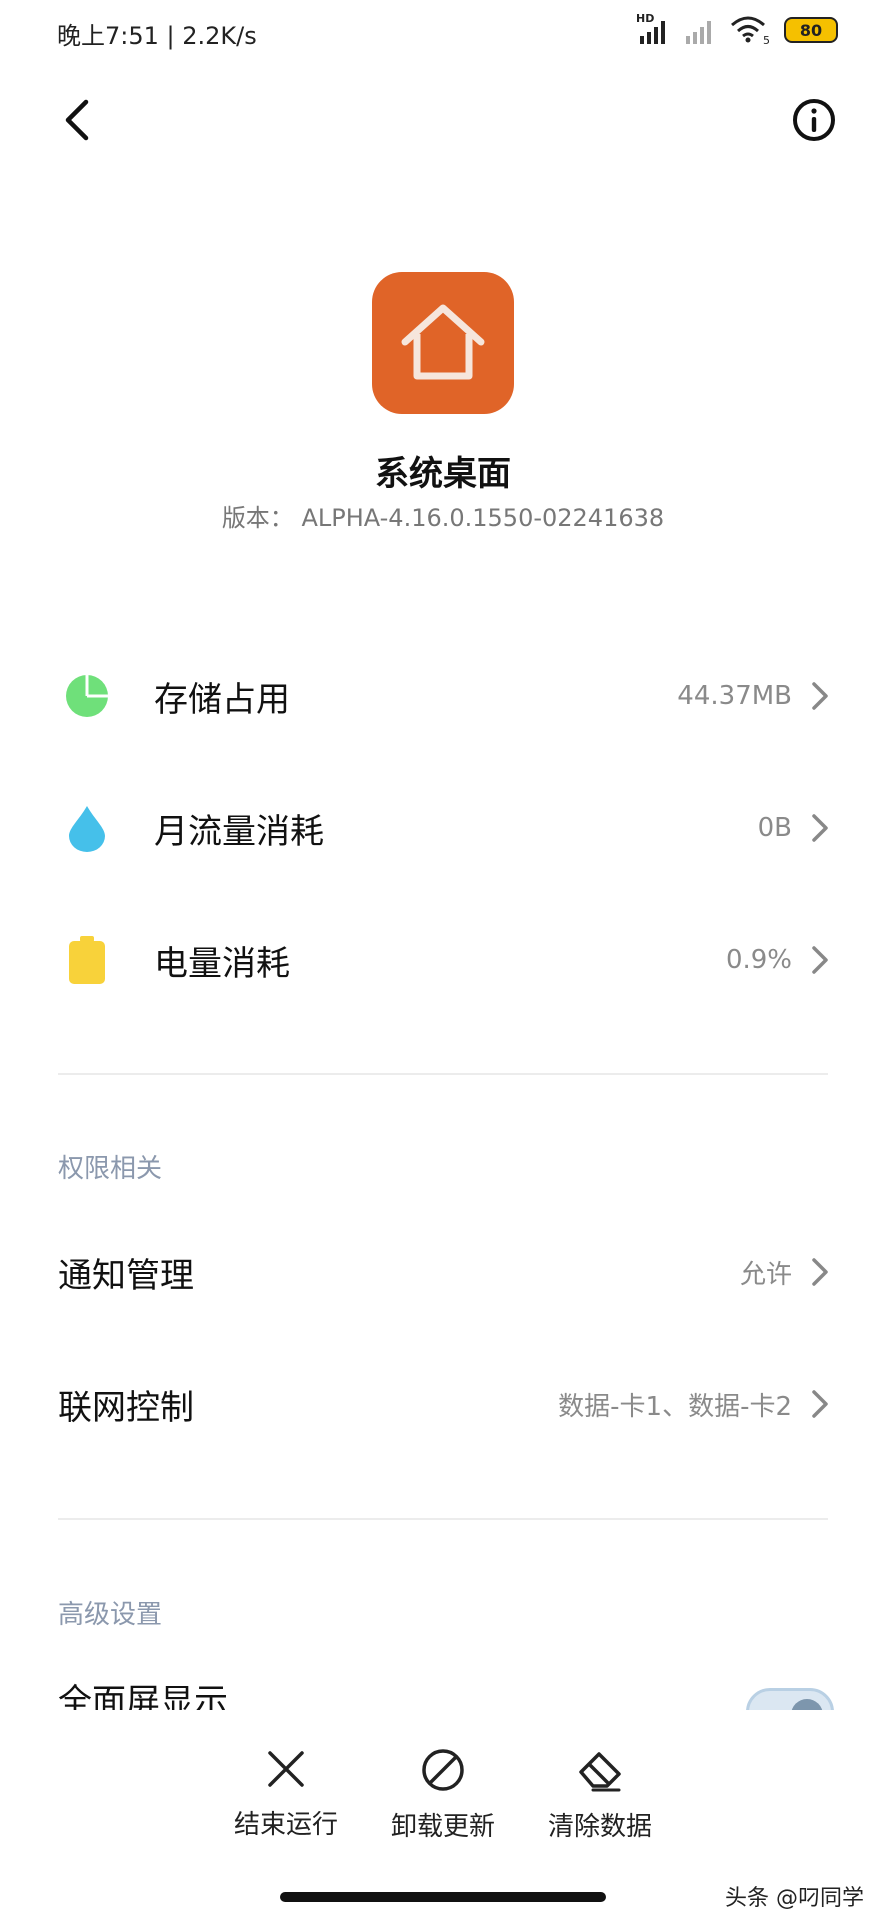  What do you see at coordinates (443, 518) in the screenshot?
I see `app-version: 版本： ALPHA-4.16.0.1550-02241638` at bounding box center [443, 518].